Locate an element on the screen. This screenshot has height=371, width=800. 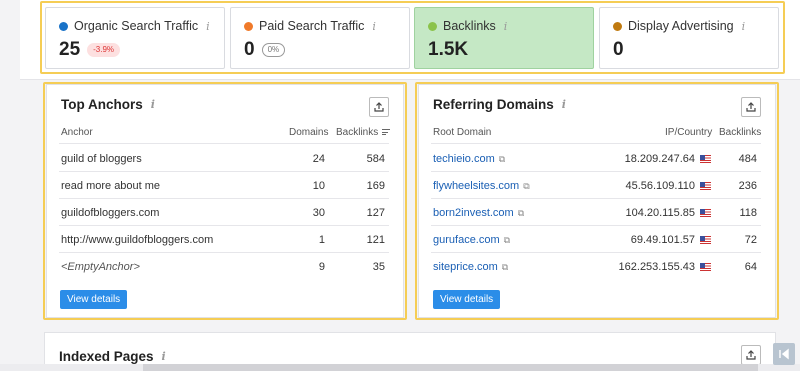
domain-link: born2invest.com ⧉ is located at coordinates (478, 213).